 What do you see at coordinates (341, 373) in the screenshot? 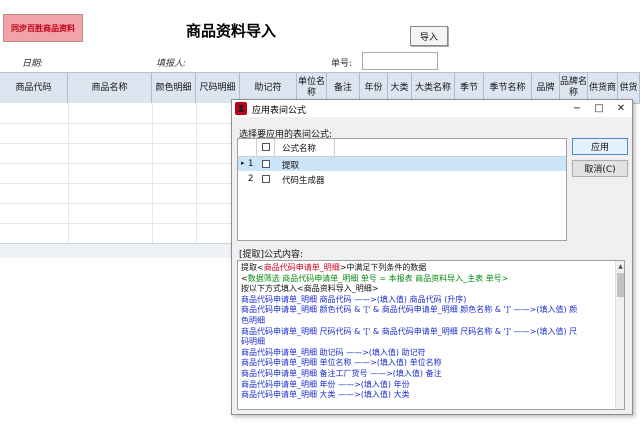
I see `formula-token: 商品代码申请单_明细 备注工厂货号 ——>(填入值) 备注` at bounding box center [341, 373].